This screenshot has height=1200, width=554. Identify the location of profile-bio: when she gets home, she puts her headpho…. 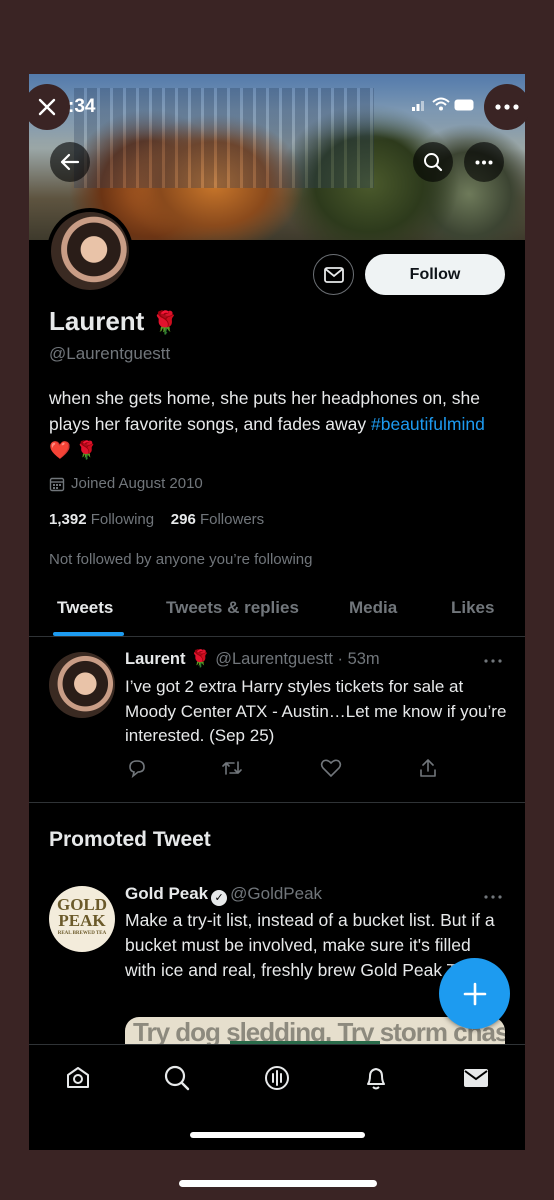
(276, 424).